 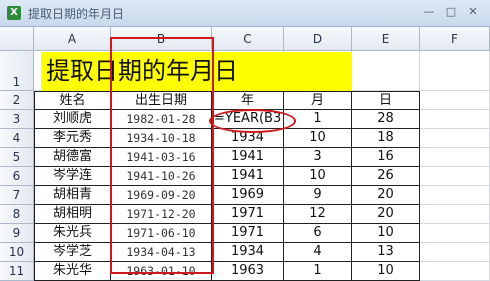 What do you see at coordinates (318, 157) in the screenshot?
I see `cell-month: 3` at bounding box center [318, 157].